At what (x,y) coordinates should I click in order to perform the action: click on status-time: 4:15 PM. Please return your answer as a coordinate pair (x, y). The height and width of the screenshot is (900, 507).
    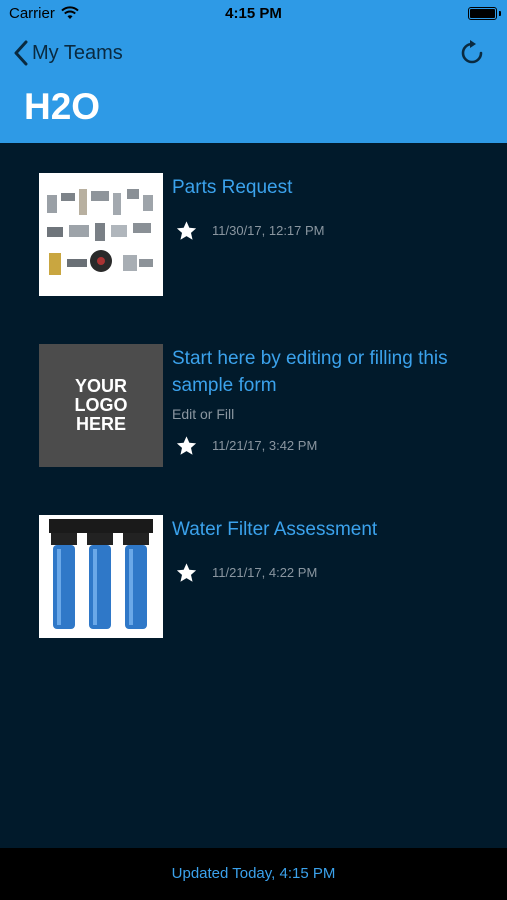
    Looking at the image, I should click on (253, 13).